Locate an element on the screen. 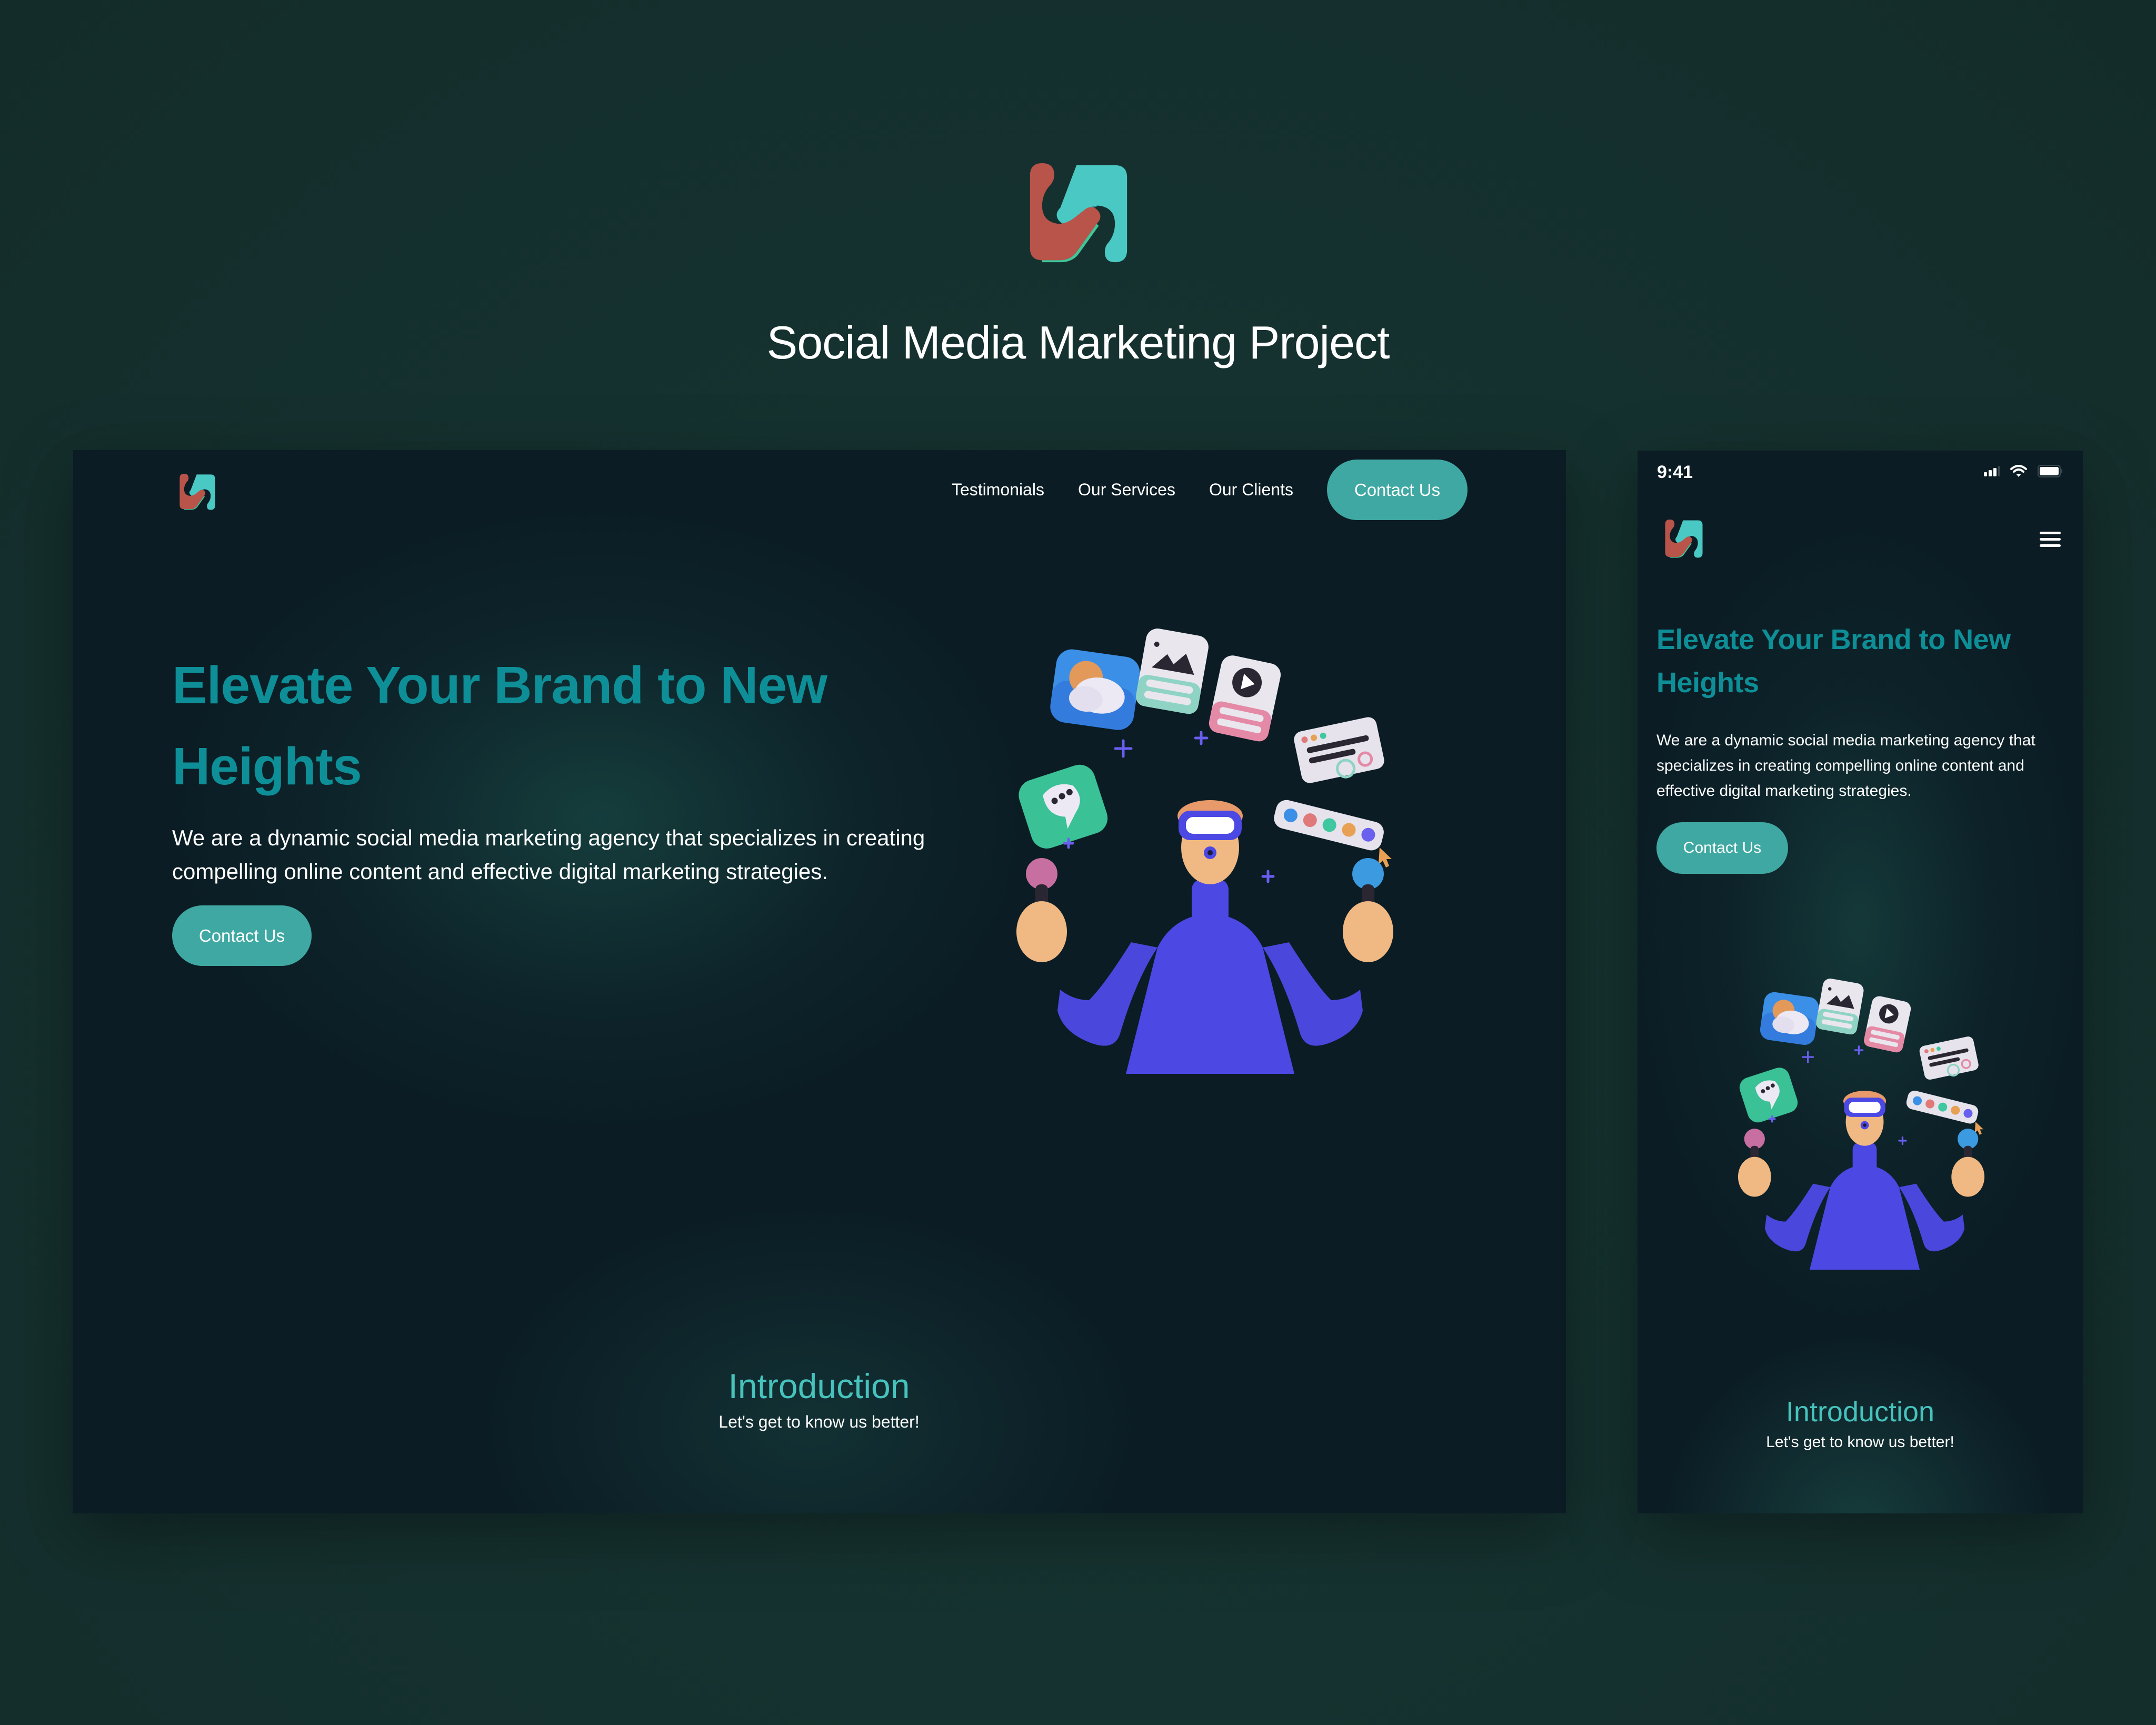 The width and height of the screenshot is (2156, 1725). nav-link-our-services: Our Services is located at coordinates (1126, 490).